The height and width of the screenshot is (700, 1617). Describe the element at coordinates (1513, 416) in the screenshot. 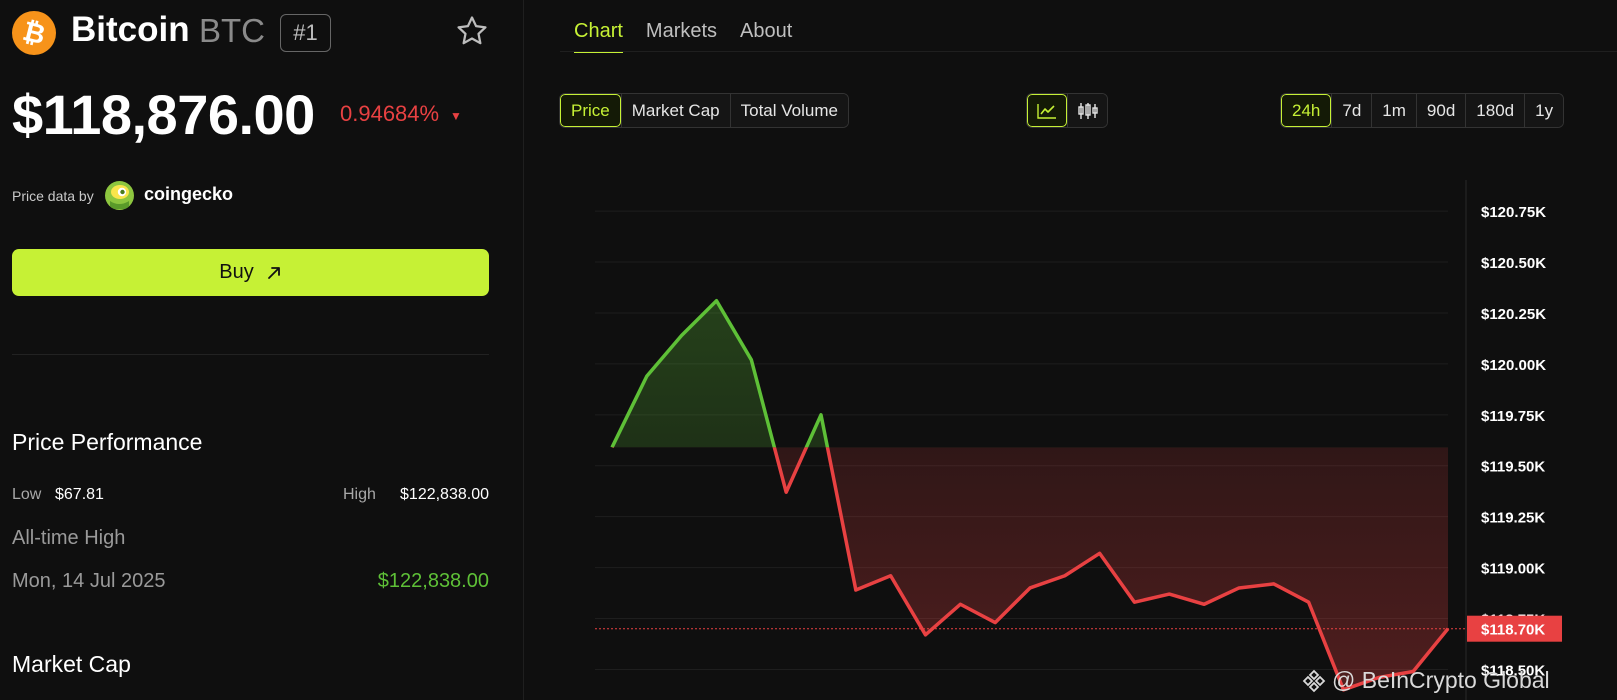

I see `y-tick-label: $119.75K` at that location.